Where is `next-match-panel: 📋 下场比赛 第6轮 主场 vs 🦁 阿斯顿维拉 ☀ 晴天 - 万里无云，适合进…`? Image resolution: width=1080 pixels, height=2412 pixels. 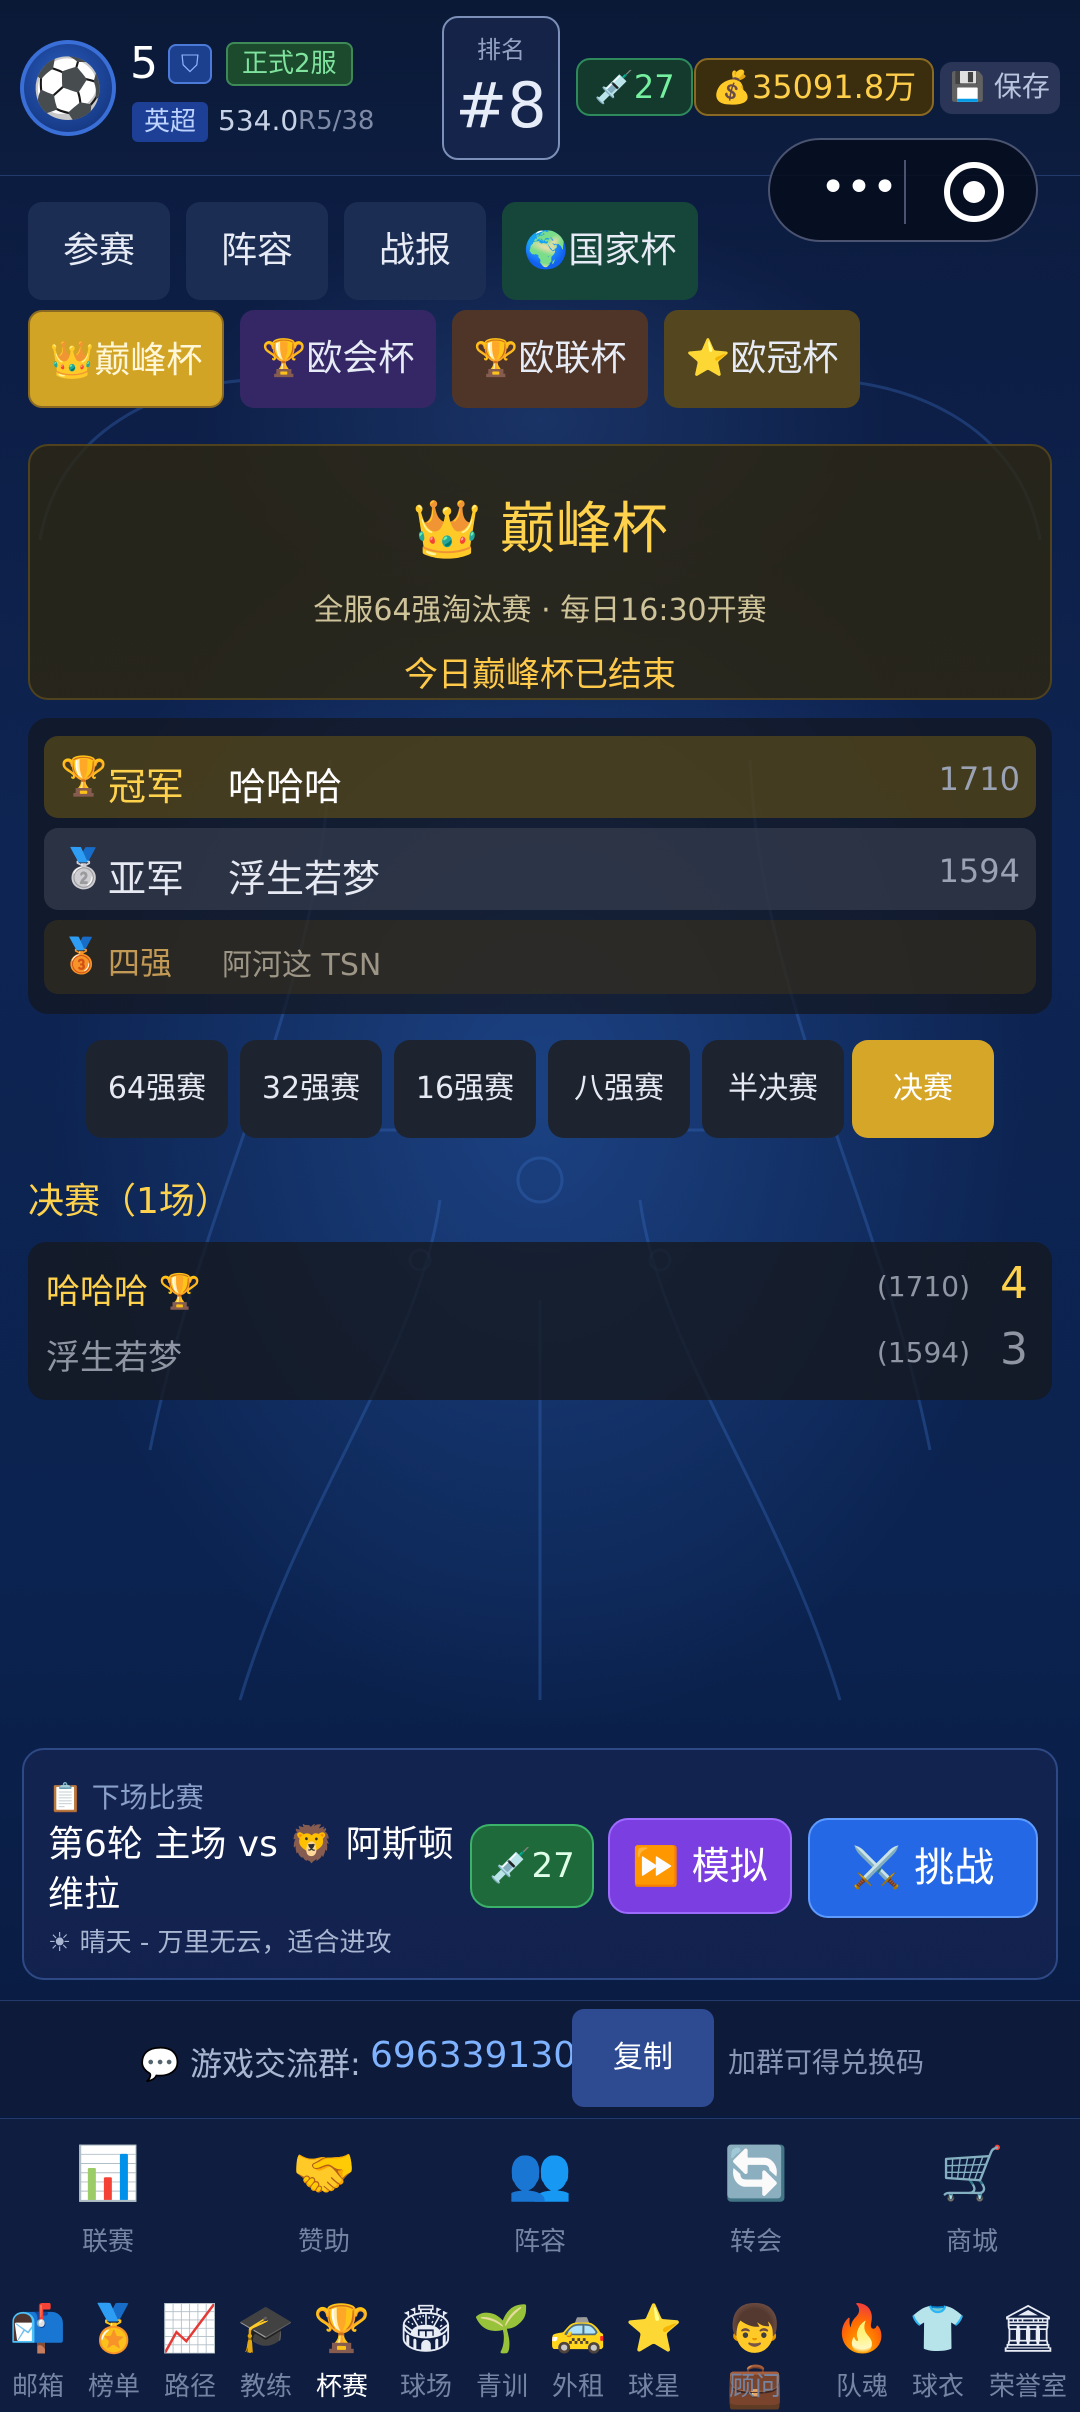
next-match-panel: 📋 下场比赛 第6轮 主场 vs 🦁 阿斯顿维拉 ☀ 晴天 - 万里无云，适合进… is located at coordinates (540, 1864).